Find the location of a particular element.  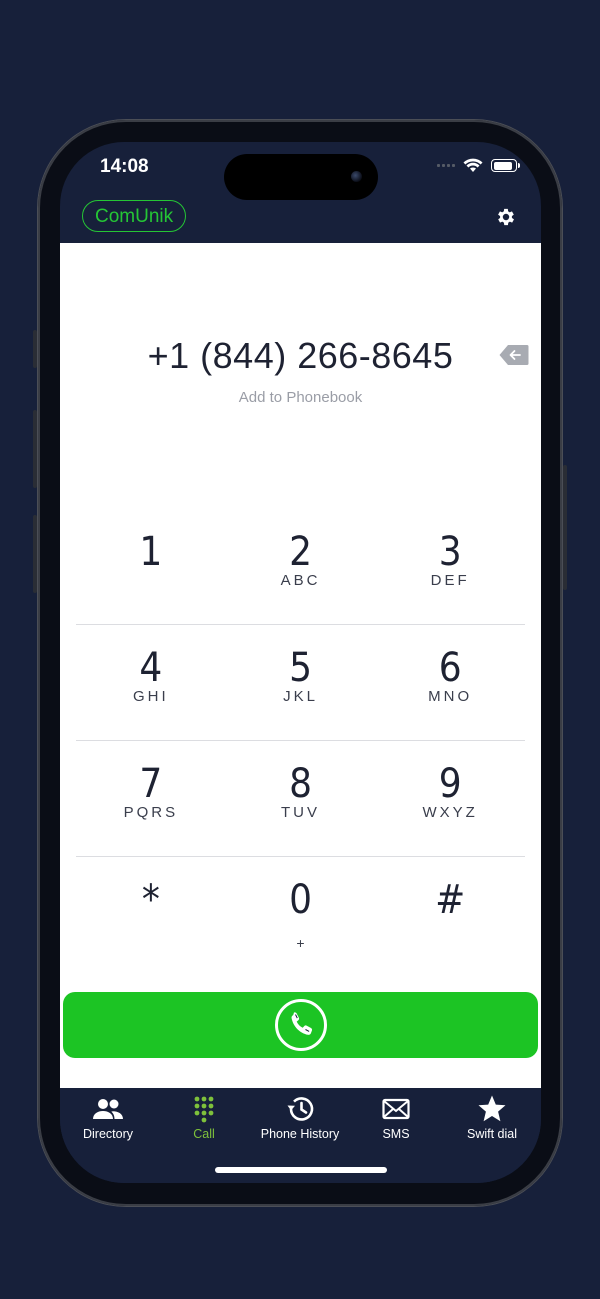

volume-down-button is located at coordinates (35, 554).